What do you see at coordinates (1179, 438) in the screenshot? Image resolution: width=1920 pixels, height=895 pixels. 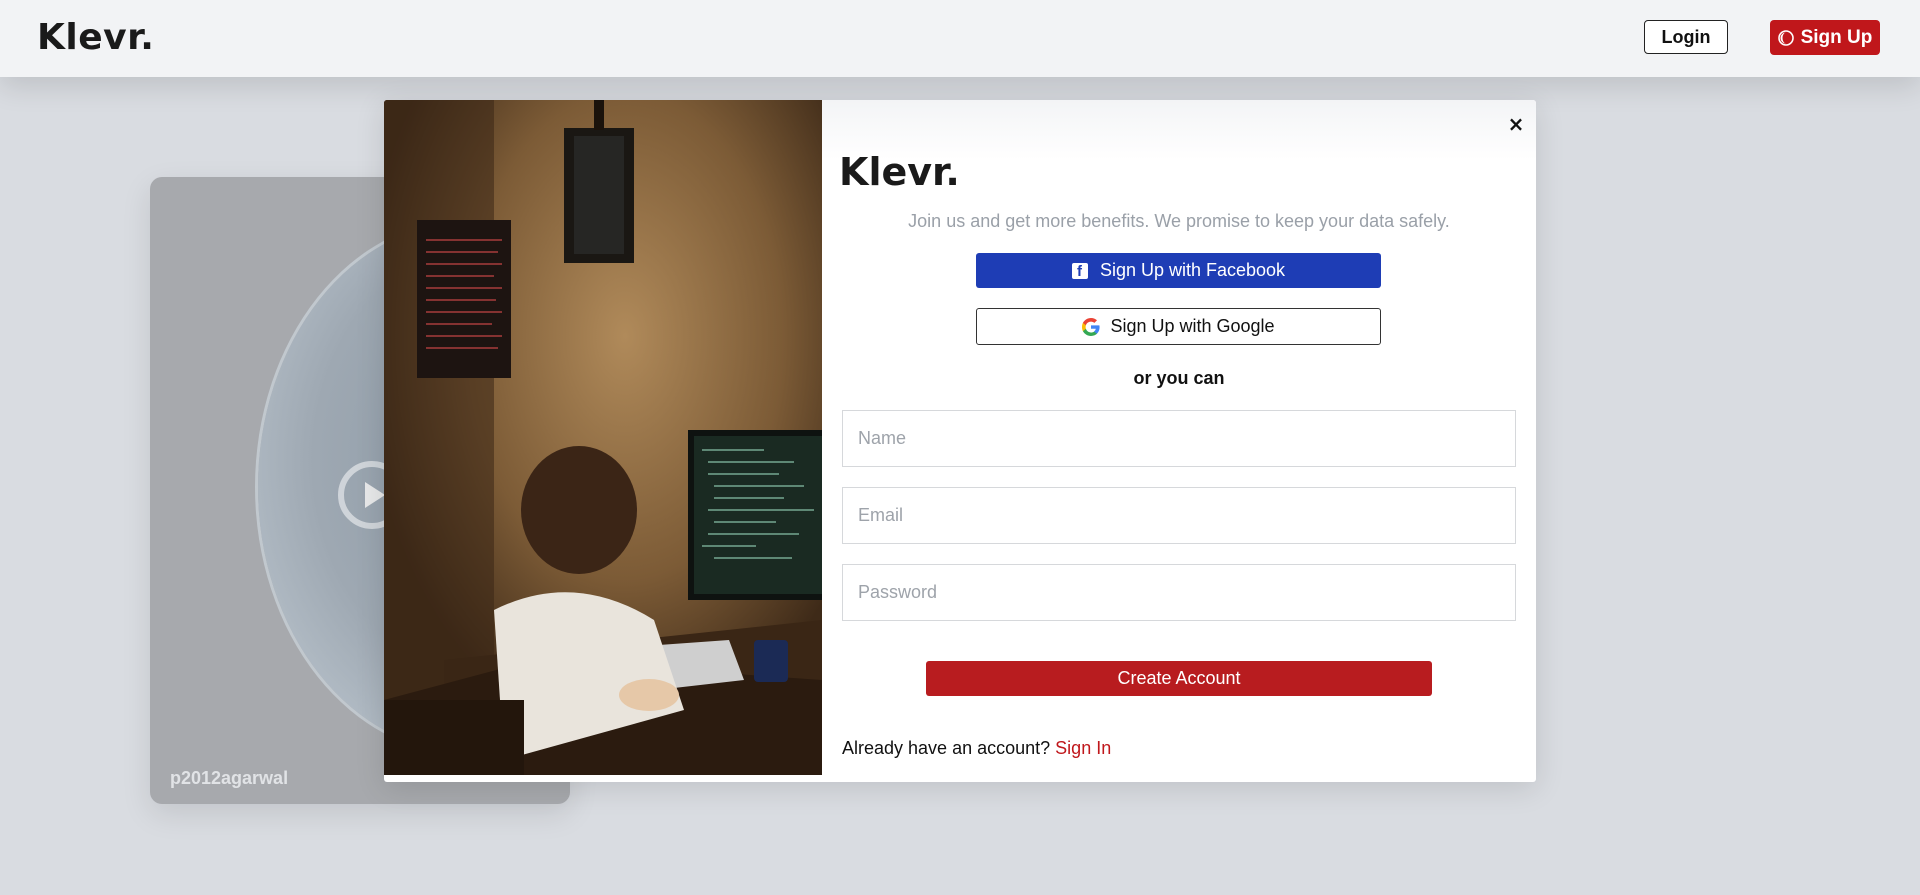 I see `name-input` at bounding box center [1179, 438].